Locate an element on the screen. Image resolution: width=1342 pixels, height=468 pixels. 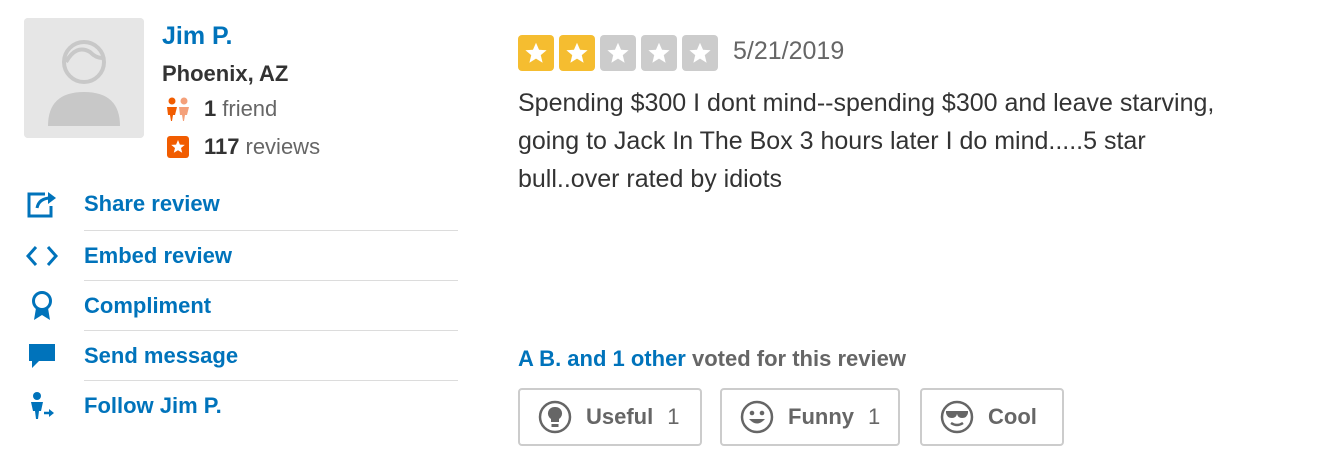
voters-link: A B. and 1 other is located at coordinates (602, 358).